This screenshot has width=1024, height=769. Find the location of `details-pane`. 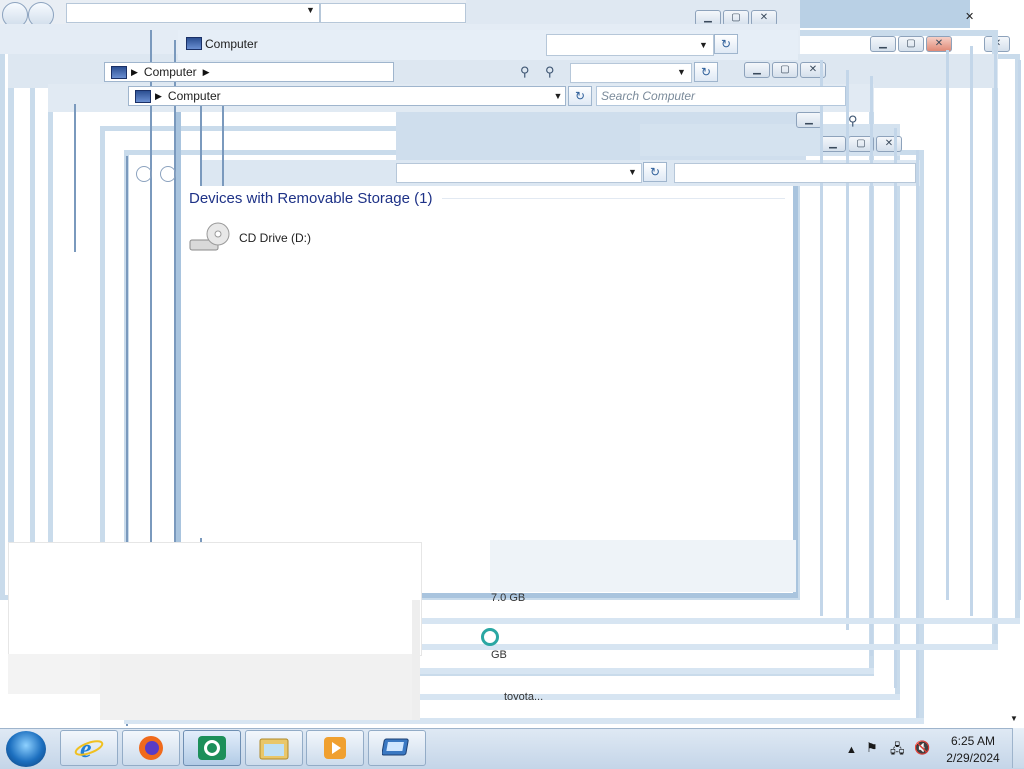

details-pane is located at coordinates (643, 566).